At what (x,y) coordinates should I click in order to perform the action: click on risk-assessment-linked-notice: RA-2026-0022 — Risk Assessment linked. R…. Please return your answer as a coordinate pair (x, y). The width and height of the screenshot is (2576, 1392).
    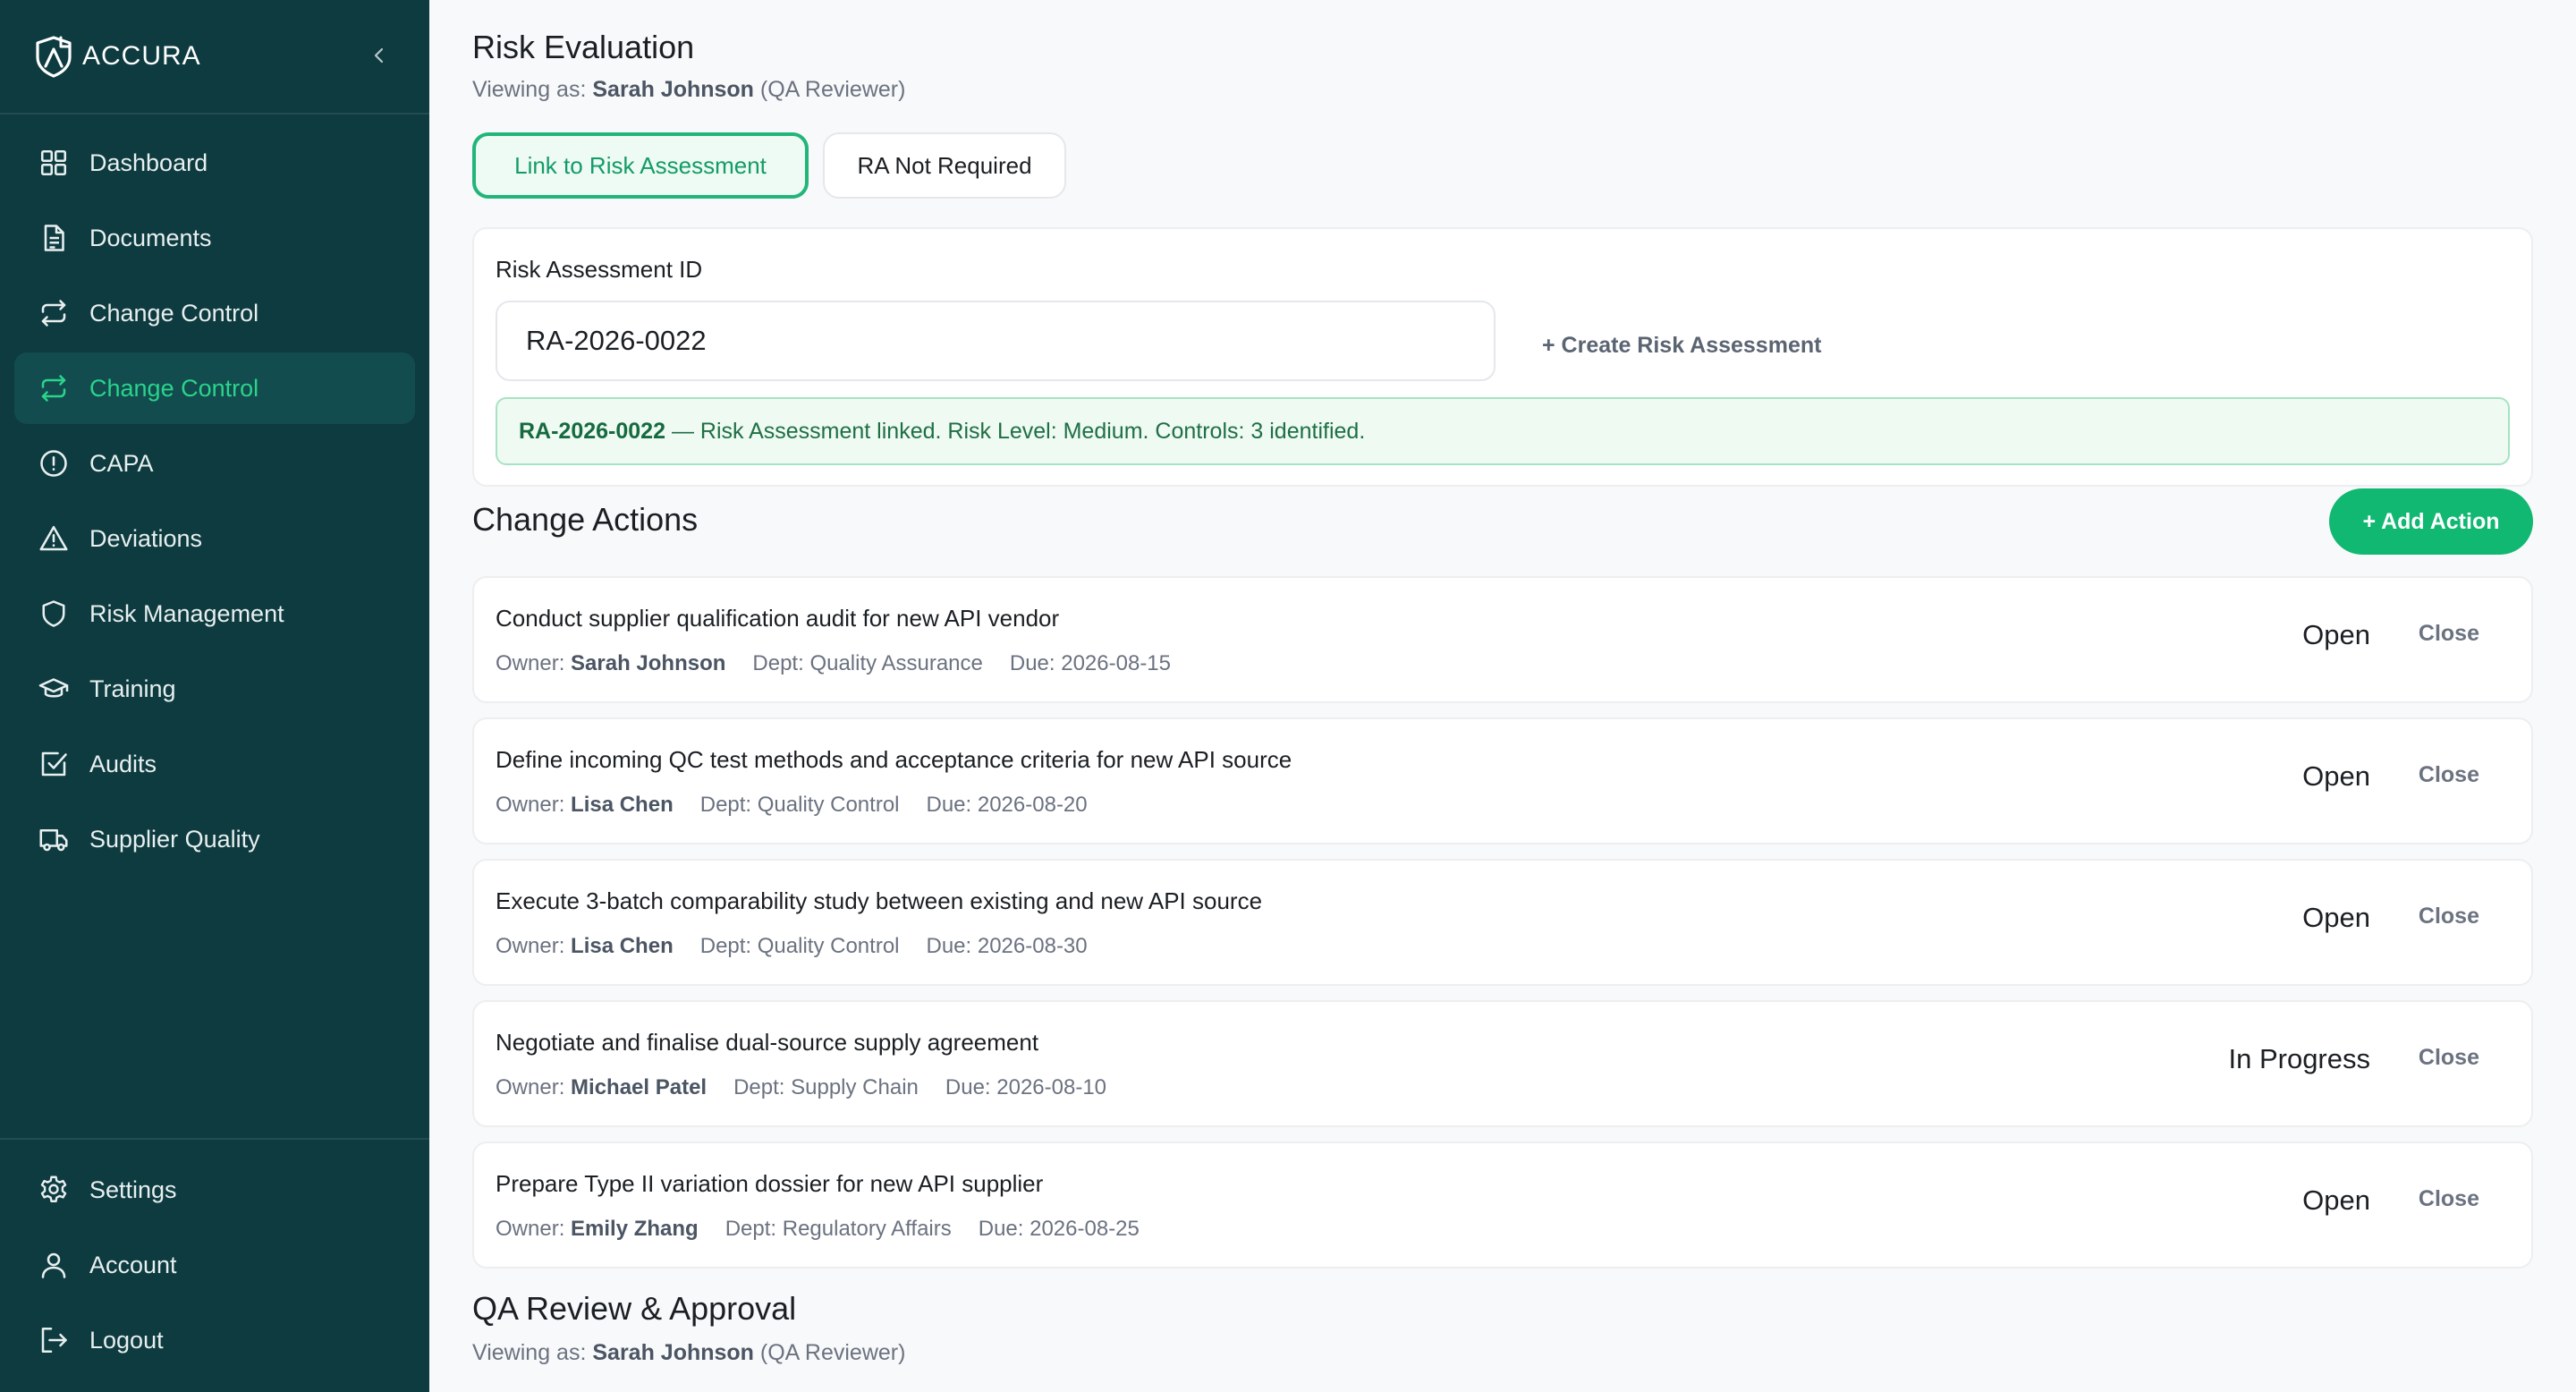
    Looking at the image, I should click on (1503, 431).